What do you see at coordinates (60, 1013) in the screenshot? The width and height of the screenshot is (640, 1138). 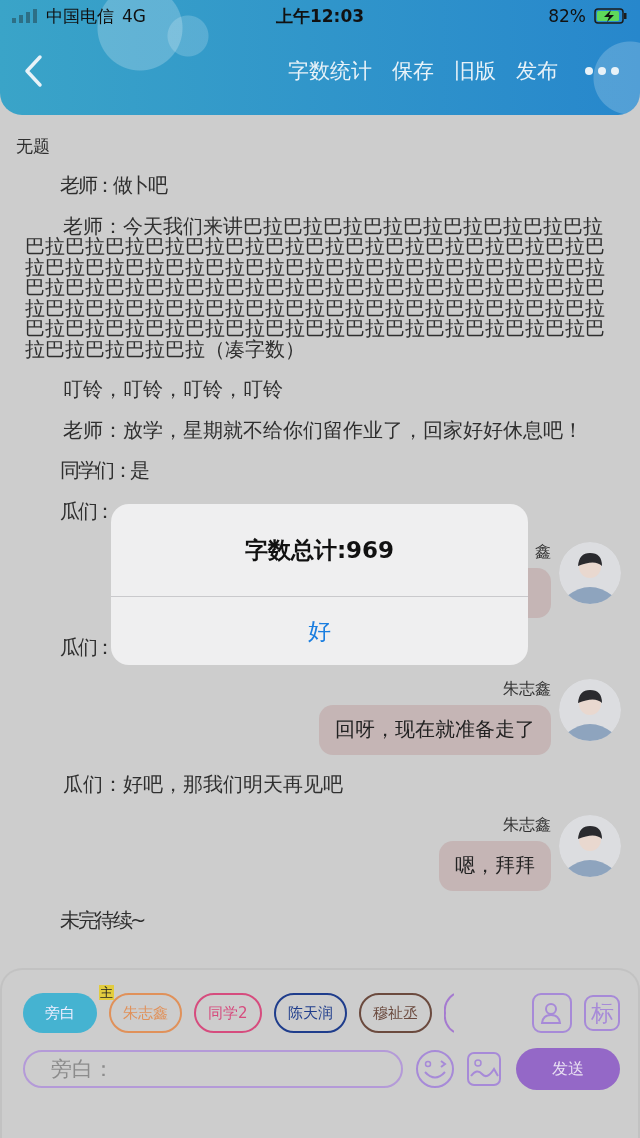 I see `role-chip: 旁白` at bounding box center [60, 1013].